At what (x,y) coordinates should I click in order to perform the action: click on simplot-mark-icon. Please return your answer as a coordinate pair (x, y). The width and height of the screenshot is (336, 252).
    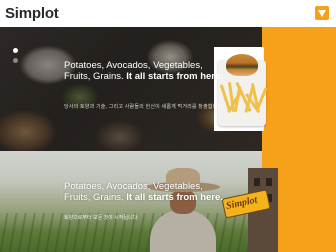
    Looking at the image, I should click on (322, 13).